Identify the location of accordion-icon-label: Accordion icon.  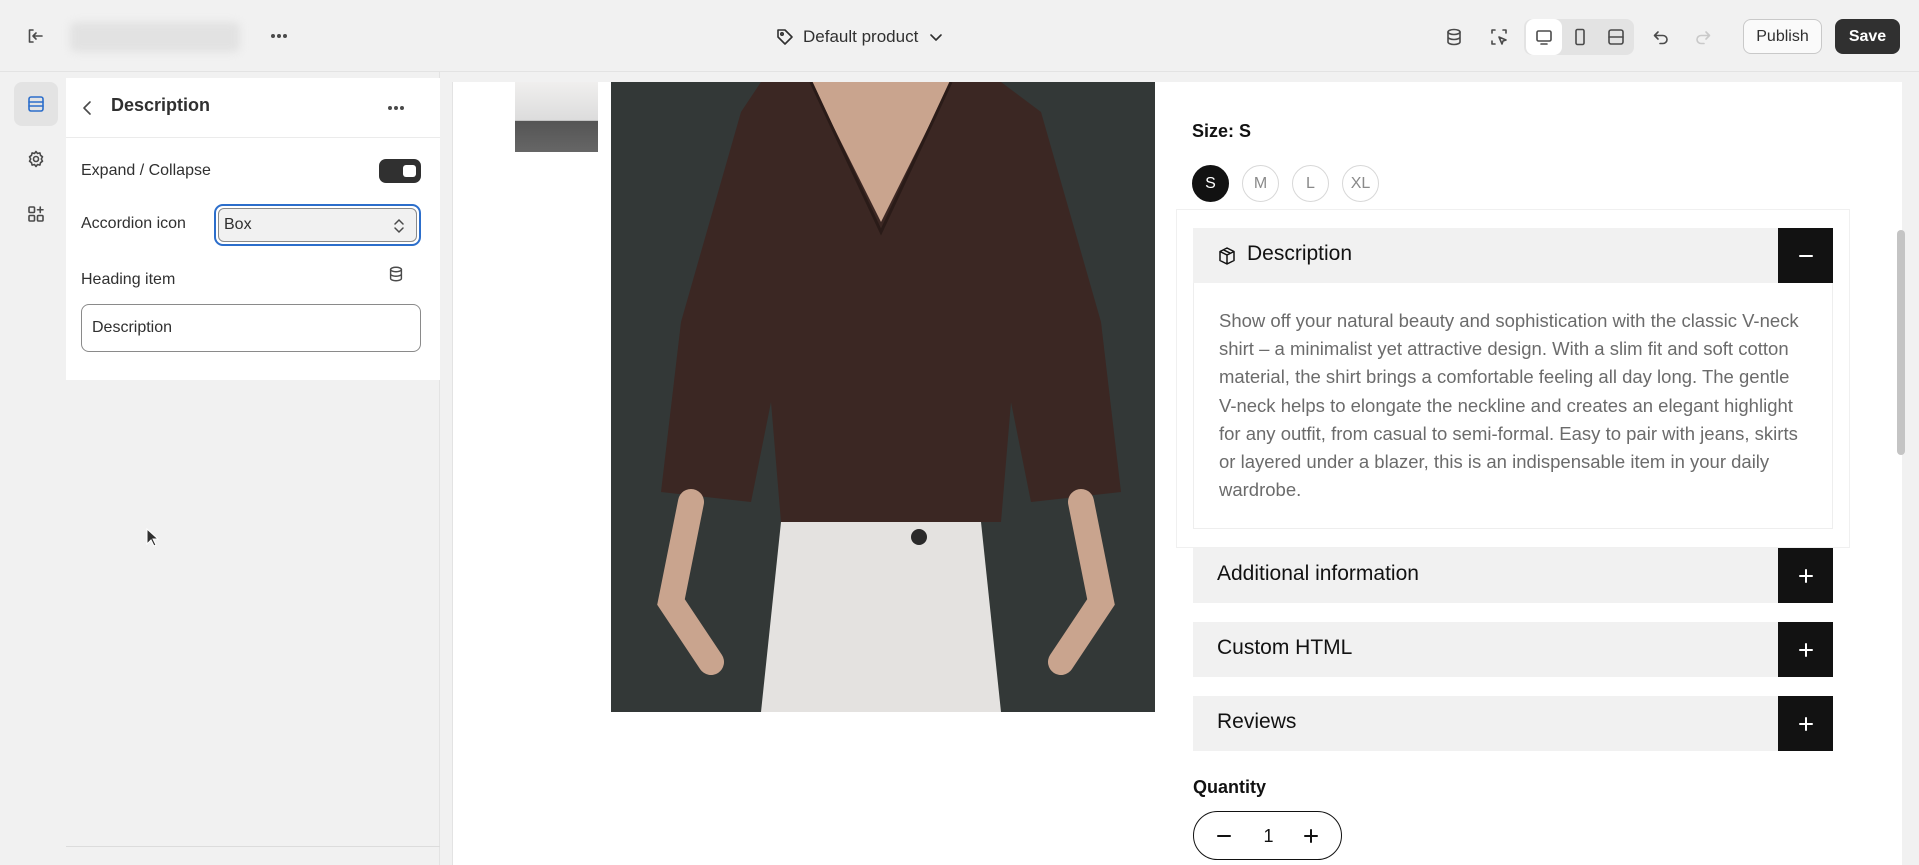
(133, 223).